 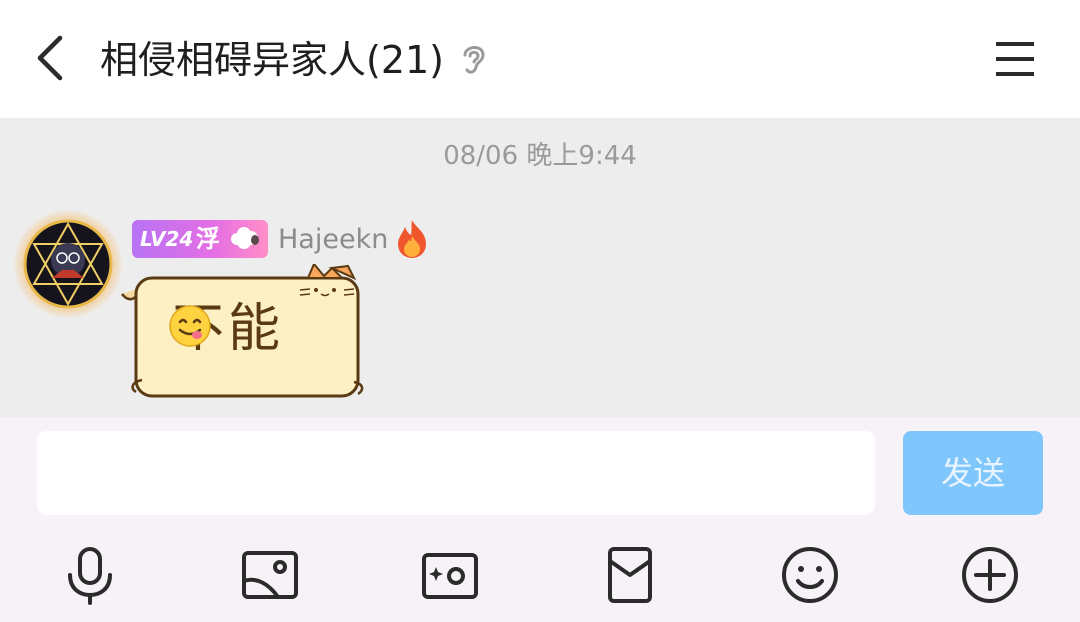 I want to click on red-packet-button, so click(x=630, y=575).